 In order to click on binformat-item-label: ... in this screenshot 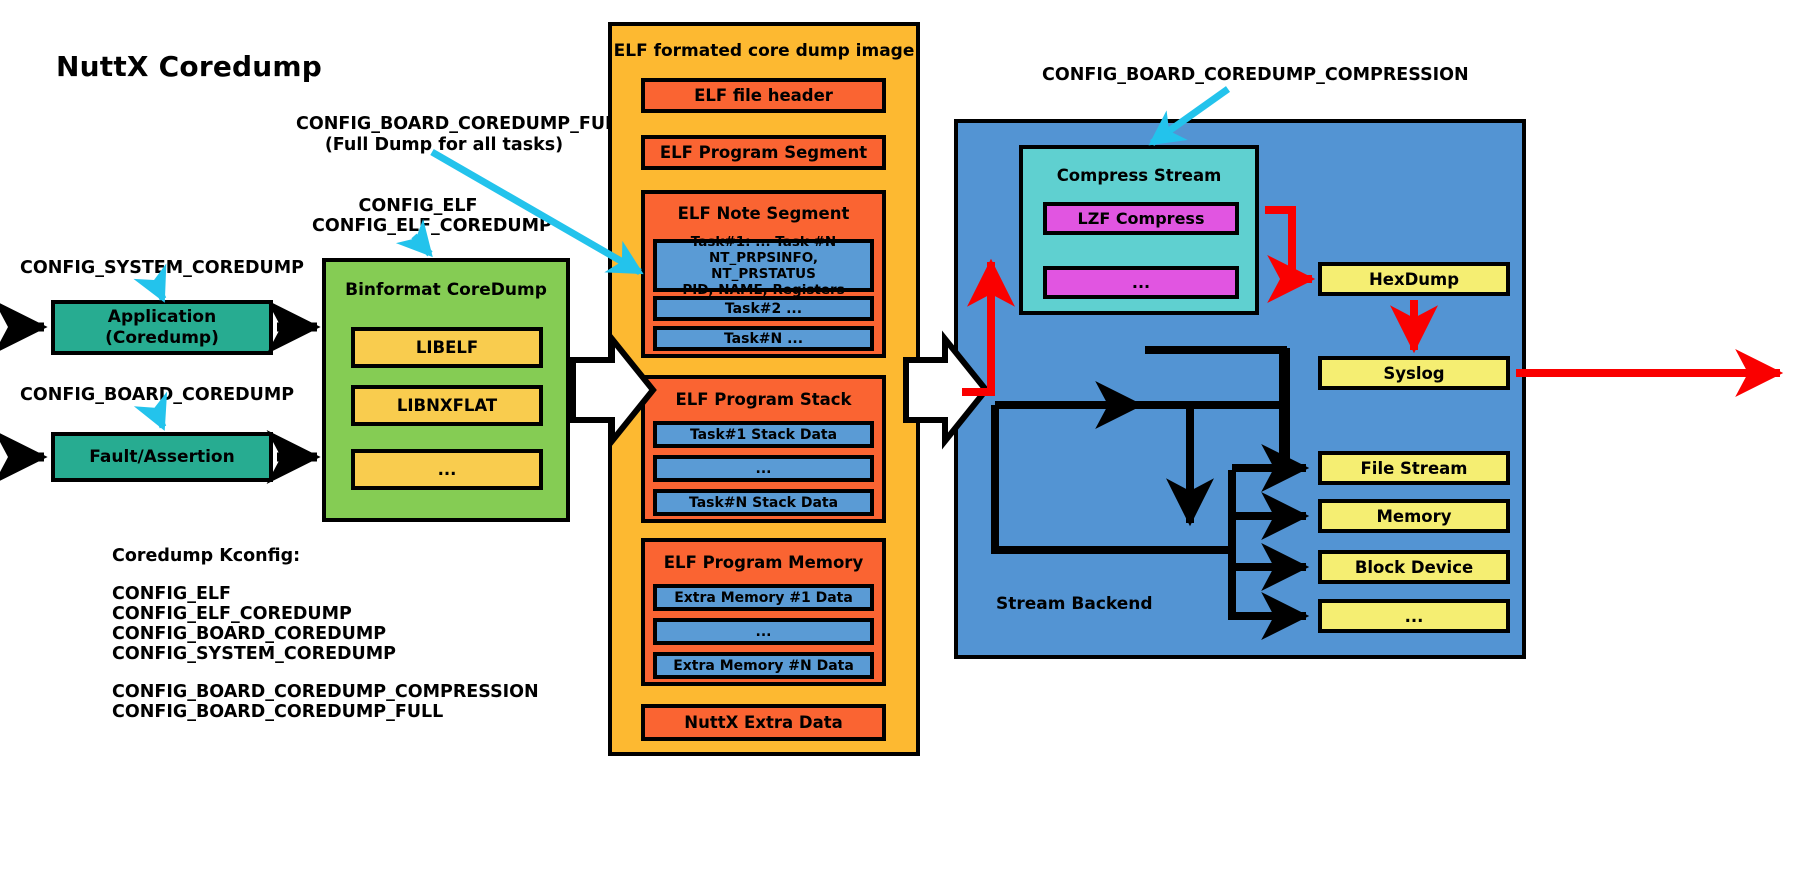, I will do `click(447, 469)`.